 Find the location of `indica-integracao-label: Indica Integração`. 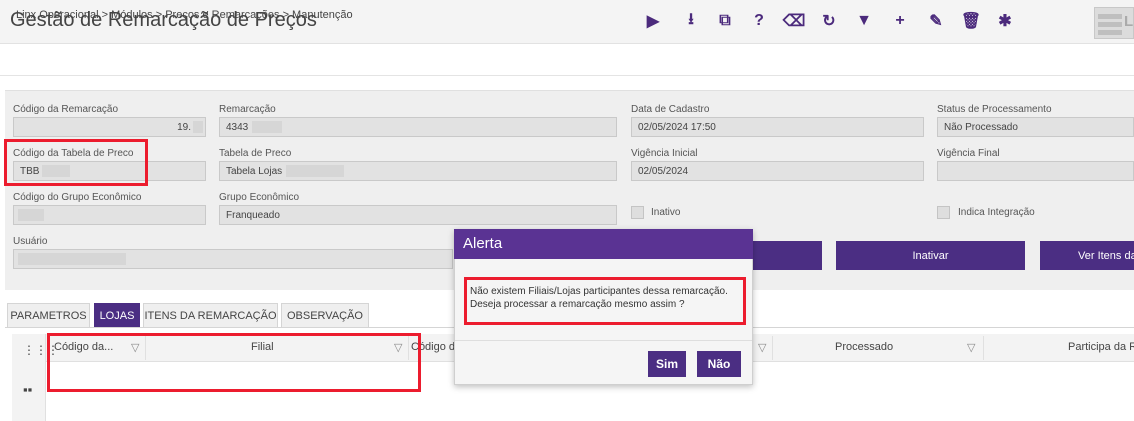

indica-integracao-label: Indica Integração is located at coordinates (996, 212).